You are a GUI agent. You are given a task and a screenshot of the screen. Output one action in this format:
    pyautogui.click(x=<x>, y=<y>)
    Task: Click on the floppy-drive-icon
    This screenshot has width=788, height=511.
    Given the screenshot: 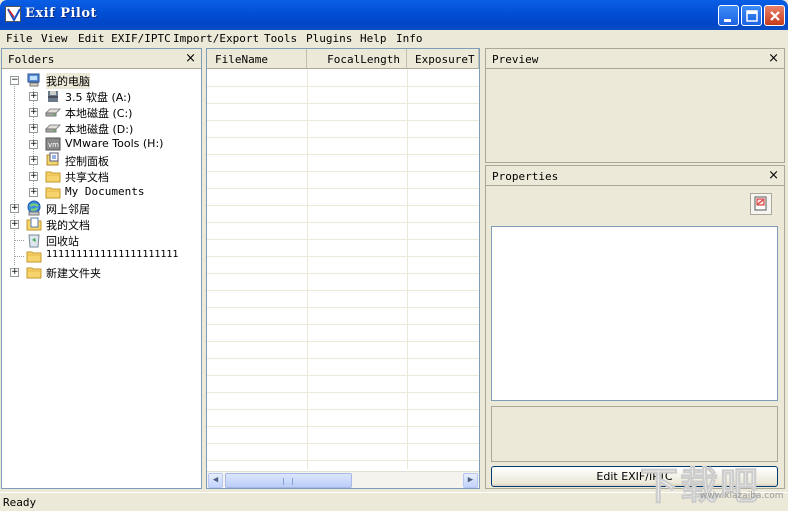 What is the action you would take?
    pyautogui.click(x=53, y=96)
    